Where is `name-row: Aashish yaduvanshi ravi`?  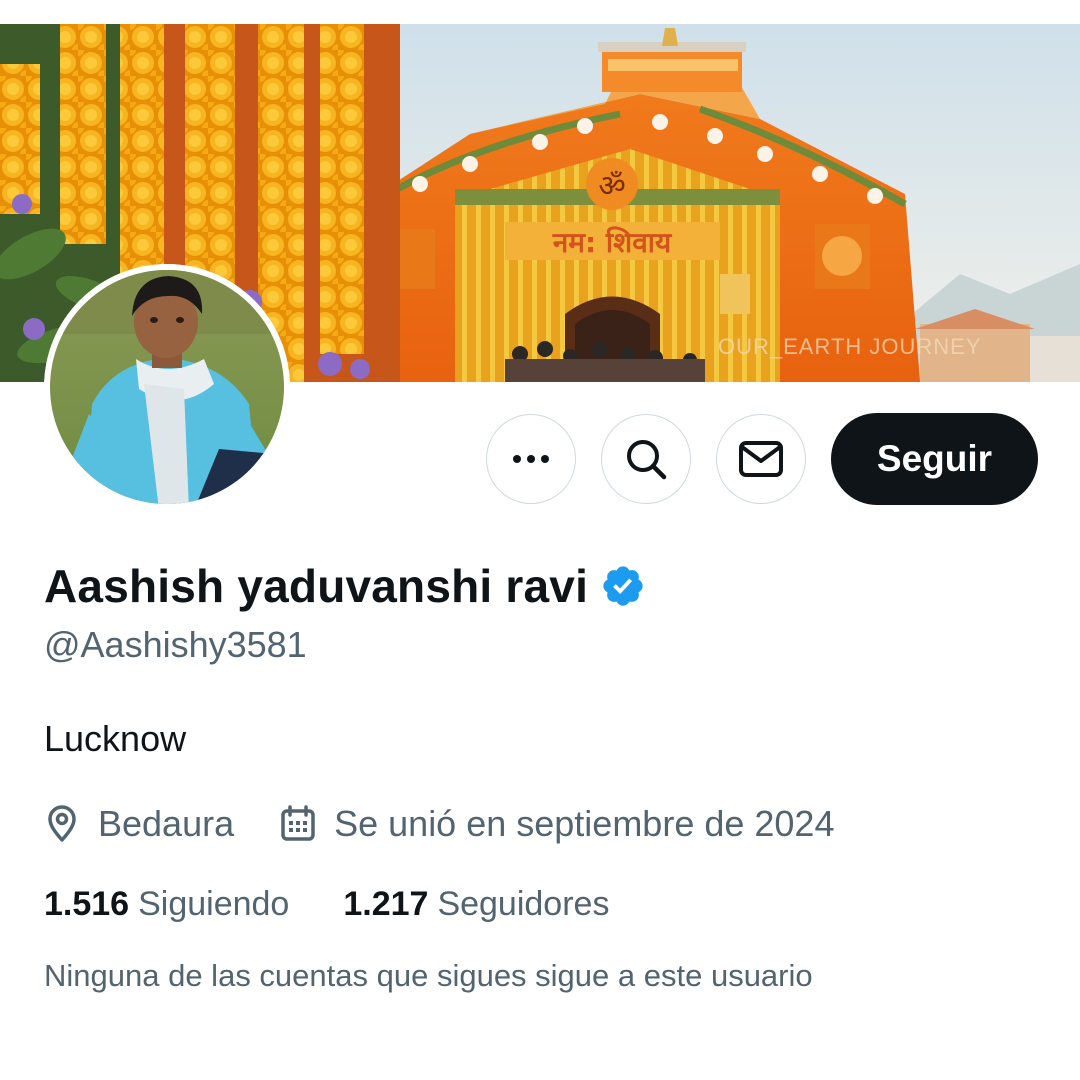 name-row: Aashish yaduvanshi ravi is located at coordinates (345, 586).